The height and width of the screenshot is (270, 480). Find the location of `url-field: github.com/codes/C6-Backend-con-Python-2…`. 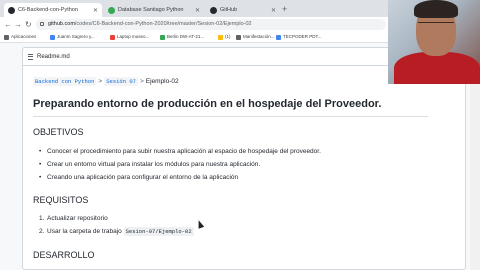

url-field: github.com/codes/C6-Backend-con-Python-2… is located at coordinates (211, 24).